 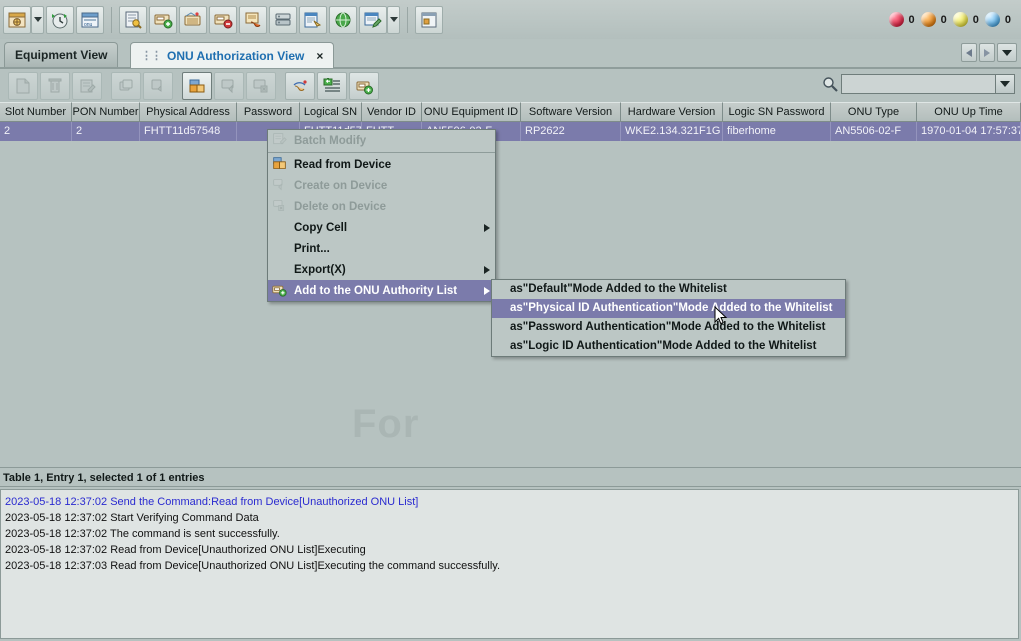 I want to click on next-tab-button, so click(x=987, y=52).